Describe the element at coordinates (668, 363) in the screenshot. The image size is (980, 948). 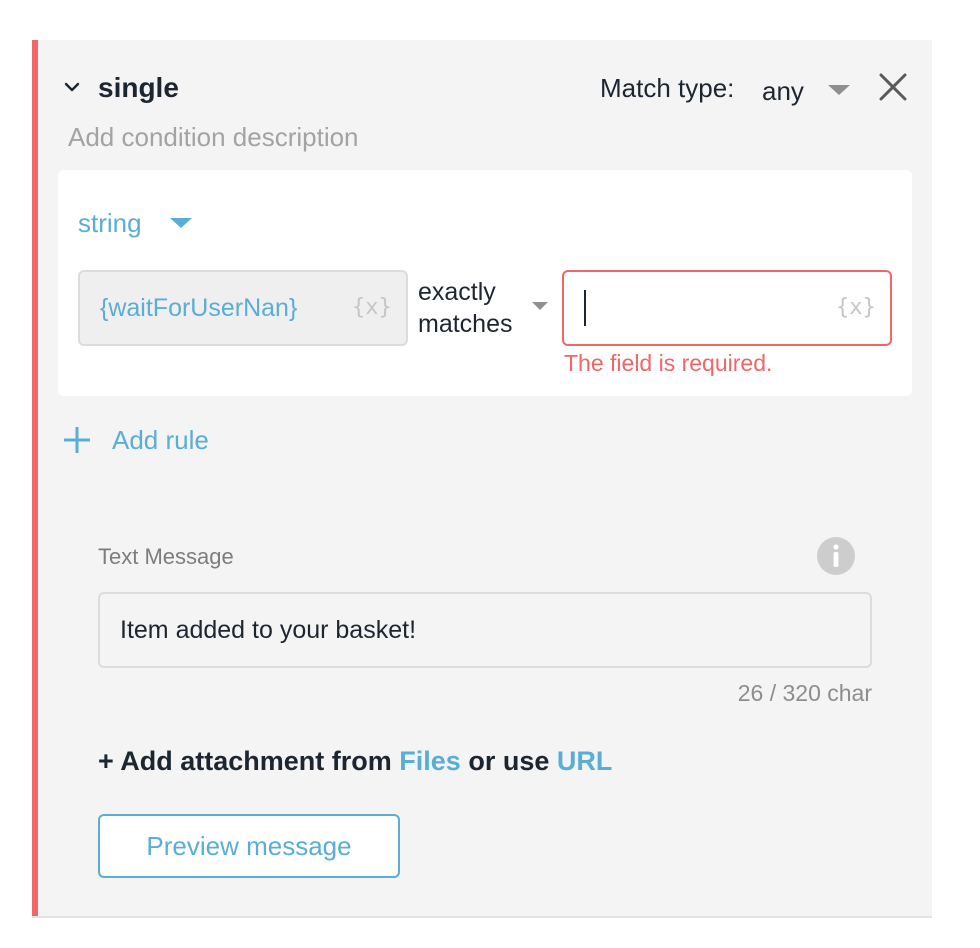
I see `field-error-message: The field is required.` at that location.